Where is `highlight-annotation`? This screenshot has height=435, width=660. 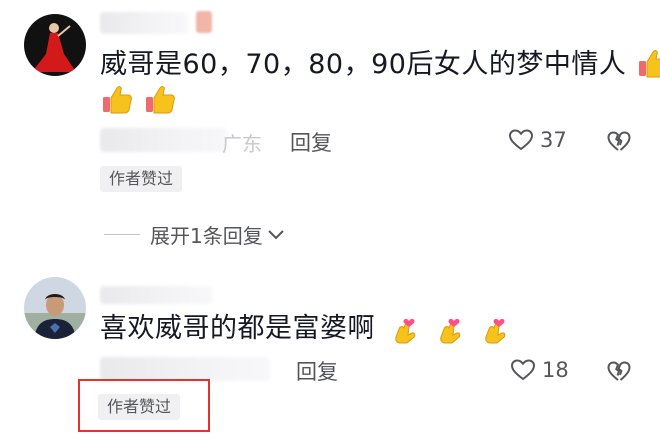 highlight-annotation is located at coordinates (144, 405).